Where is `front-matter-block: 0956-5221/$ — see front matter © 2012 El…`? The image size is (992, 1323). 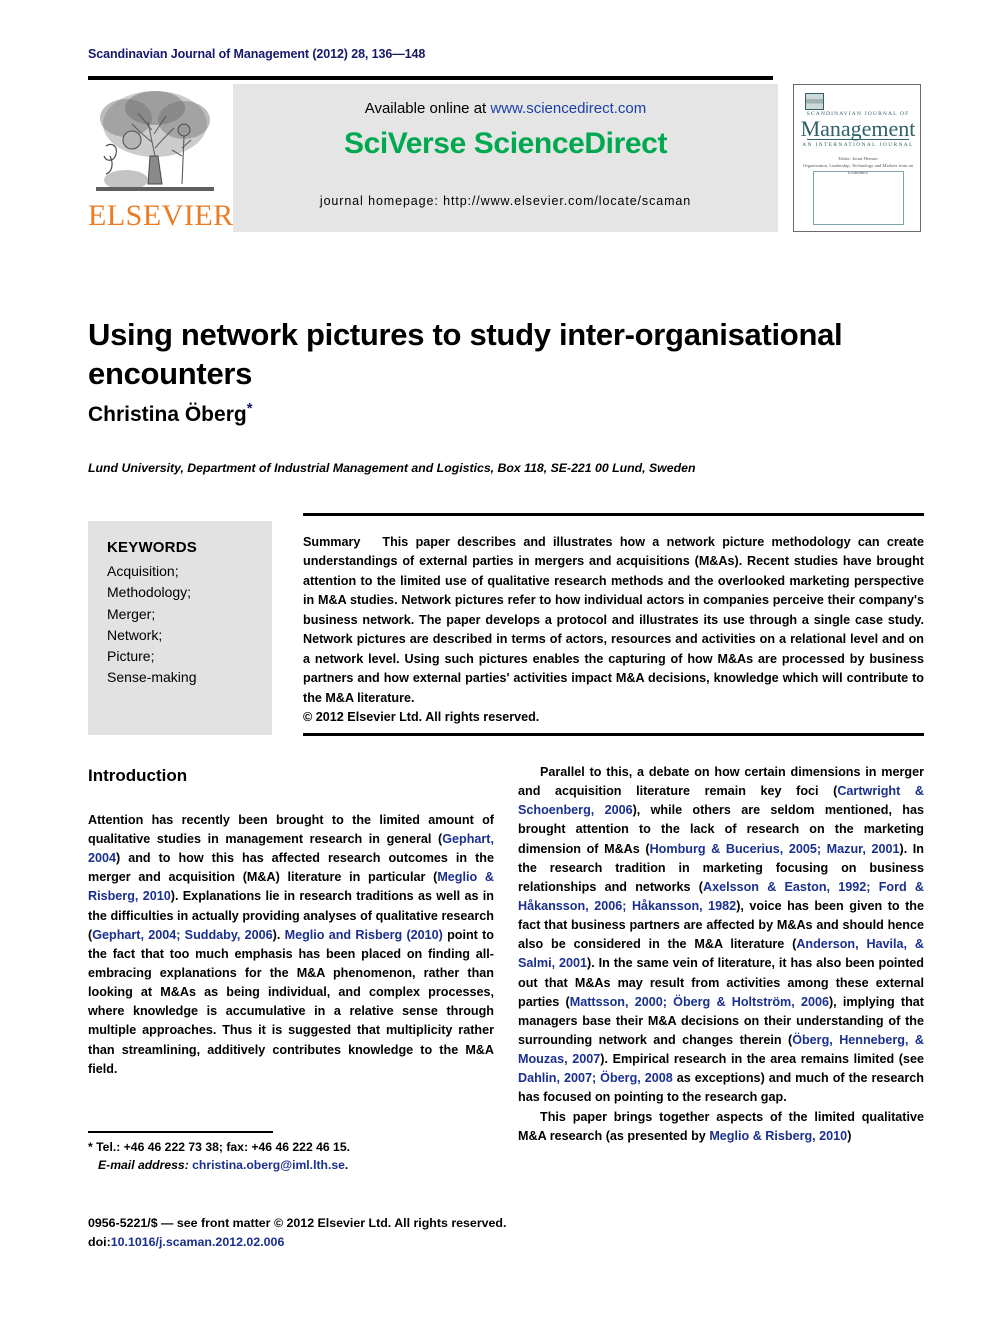
front-matter-block: 0956-5221/$ — see front matter © 2012 El… is located at coordinates (338, 1233).